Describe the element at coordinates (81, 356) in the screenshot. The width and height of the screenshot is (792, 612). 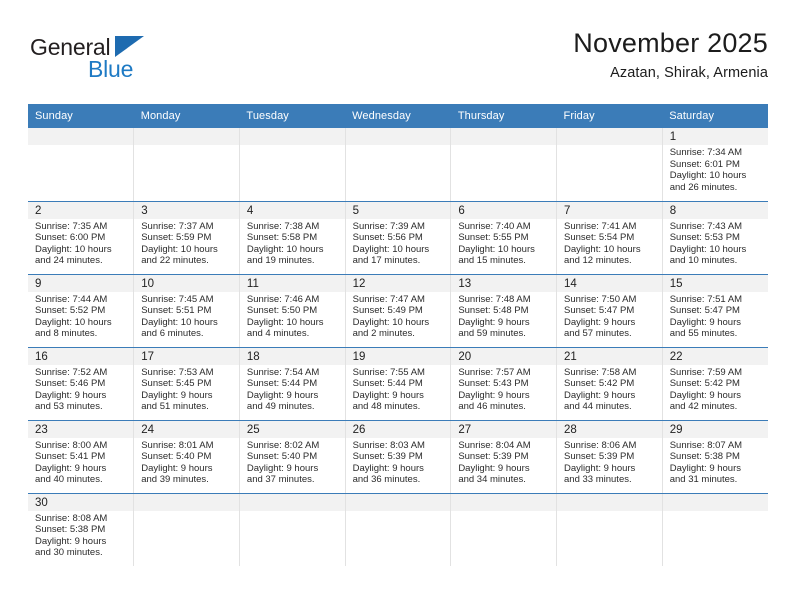
I see `day-number: 16` at that location.